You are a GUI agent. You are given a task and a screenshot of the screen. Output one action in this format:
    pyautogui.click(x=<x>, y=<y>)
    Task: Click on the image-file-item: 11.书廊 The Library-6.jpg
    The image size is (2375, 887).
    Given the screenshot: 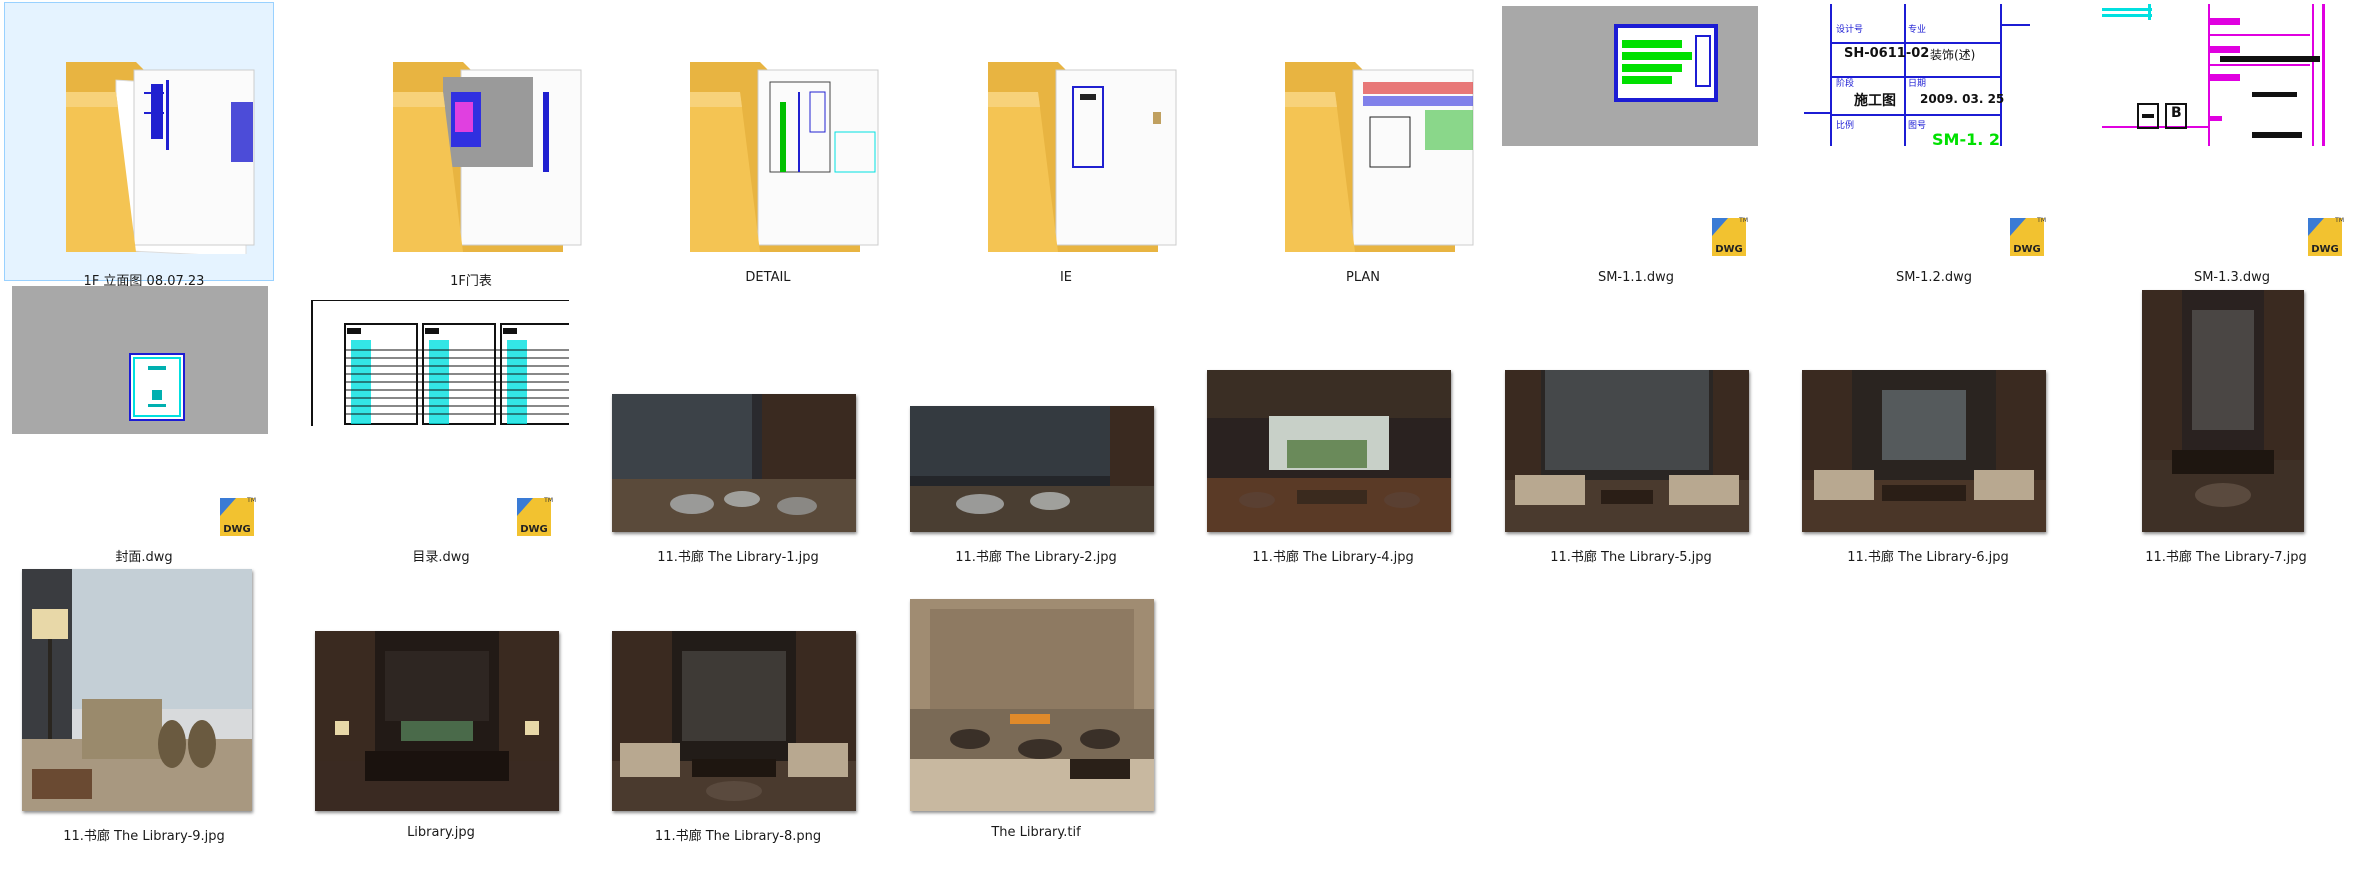 What is the action you would take?
    pyautogui.click(x=1928, y=424)
    